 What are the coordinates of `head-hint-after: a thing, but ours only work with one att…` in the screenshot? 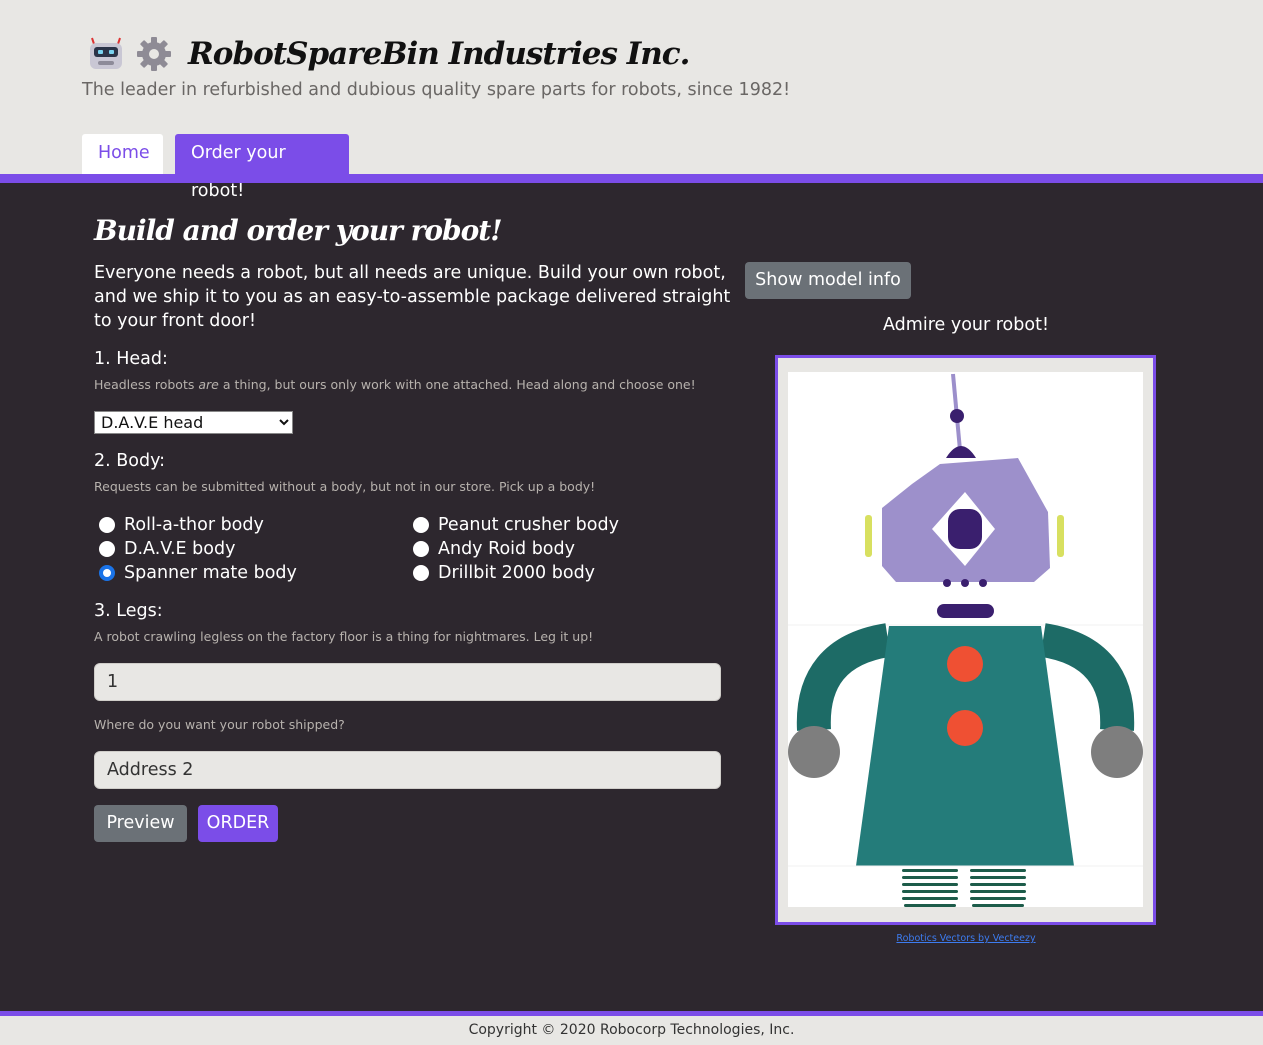 It's located at (459, 384).